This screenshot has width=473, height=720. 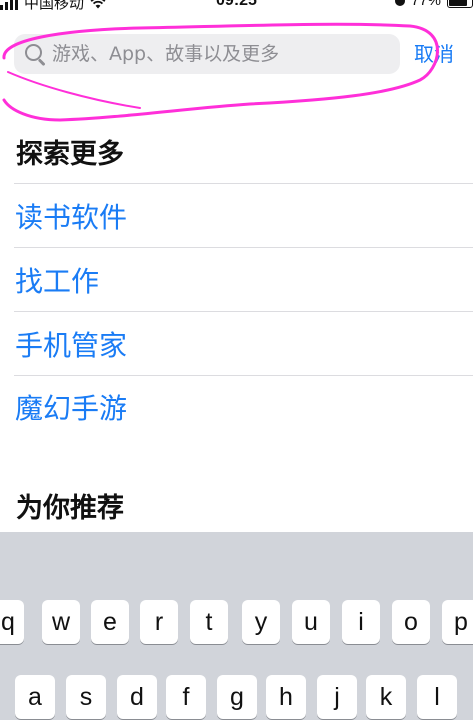 What do you see at coordinates (261, 622) in the screenshot?
I see `key-y: y` at bounding box center [261, 622].